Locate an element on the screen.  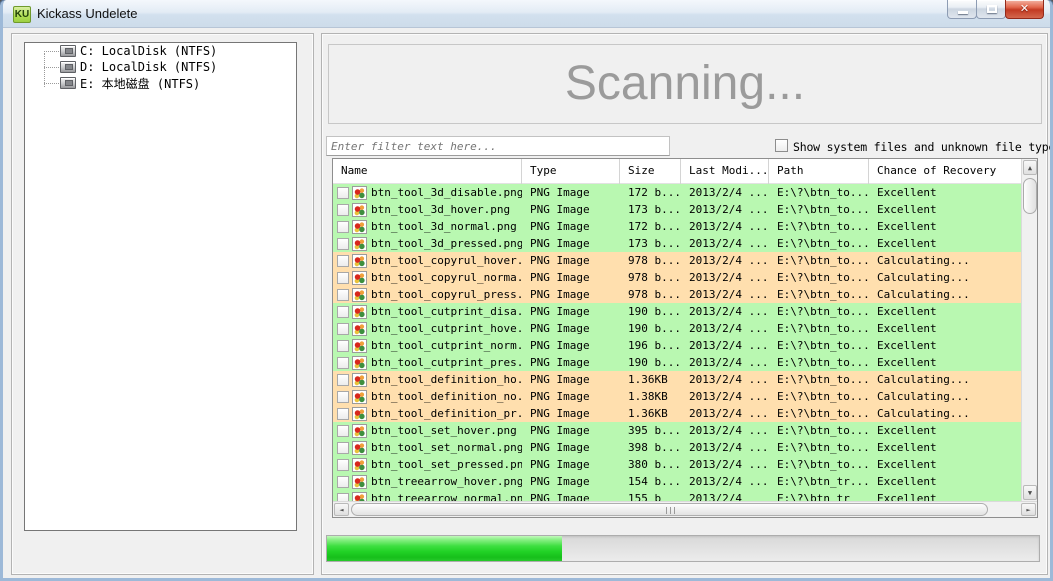
size-cell: 1.38KB is located at coordinates (648, 396).